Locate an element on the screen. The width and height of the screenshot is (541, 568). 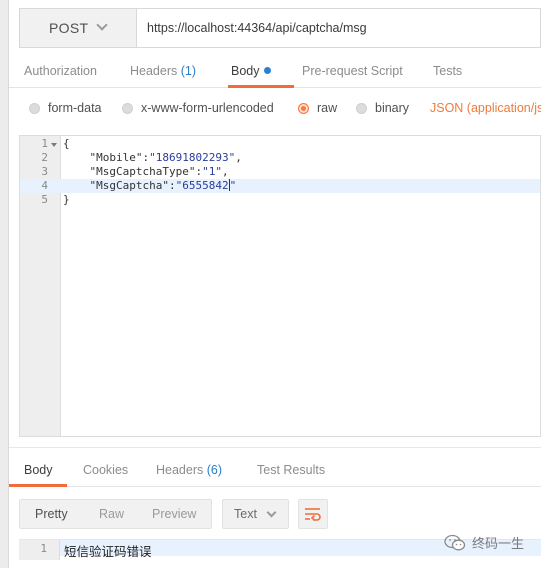
raw-button: Raw is located at coordinates (111, 514).